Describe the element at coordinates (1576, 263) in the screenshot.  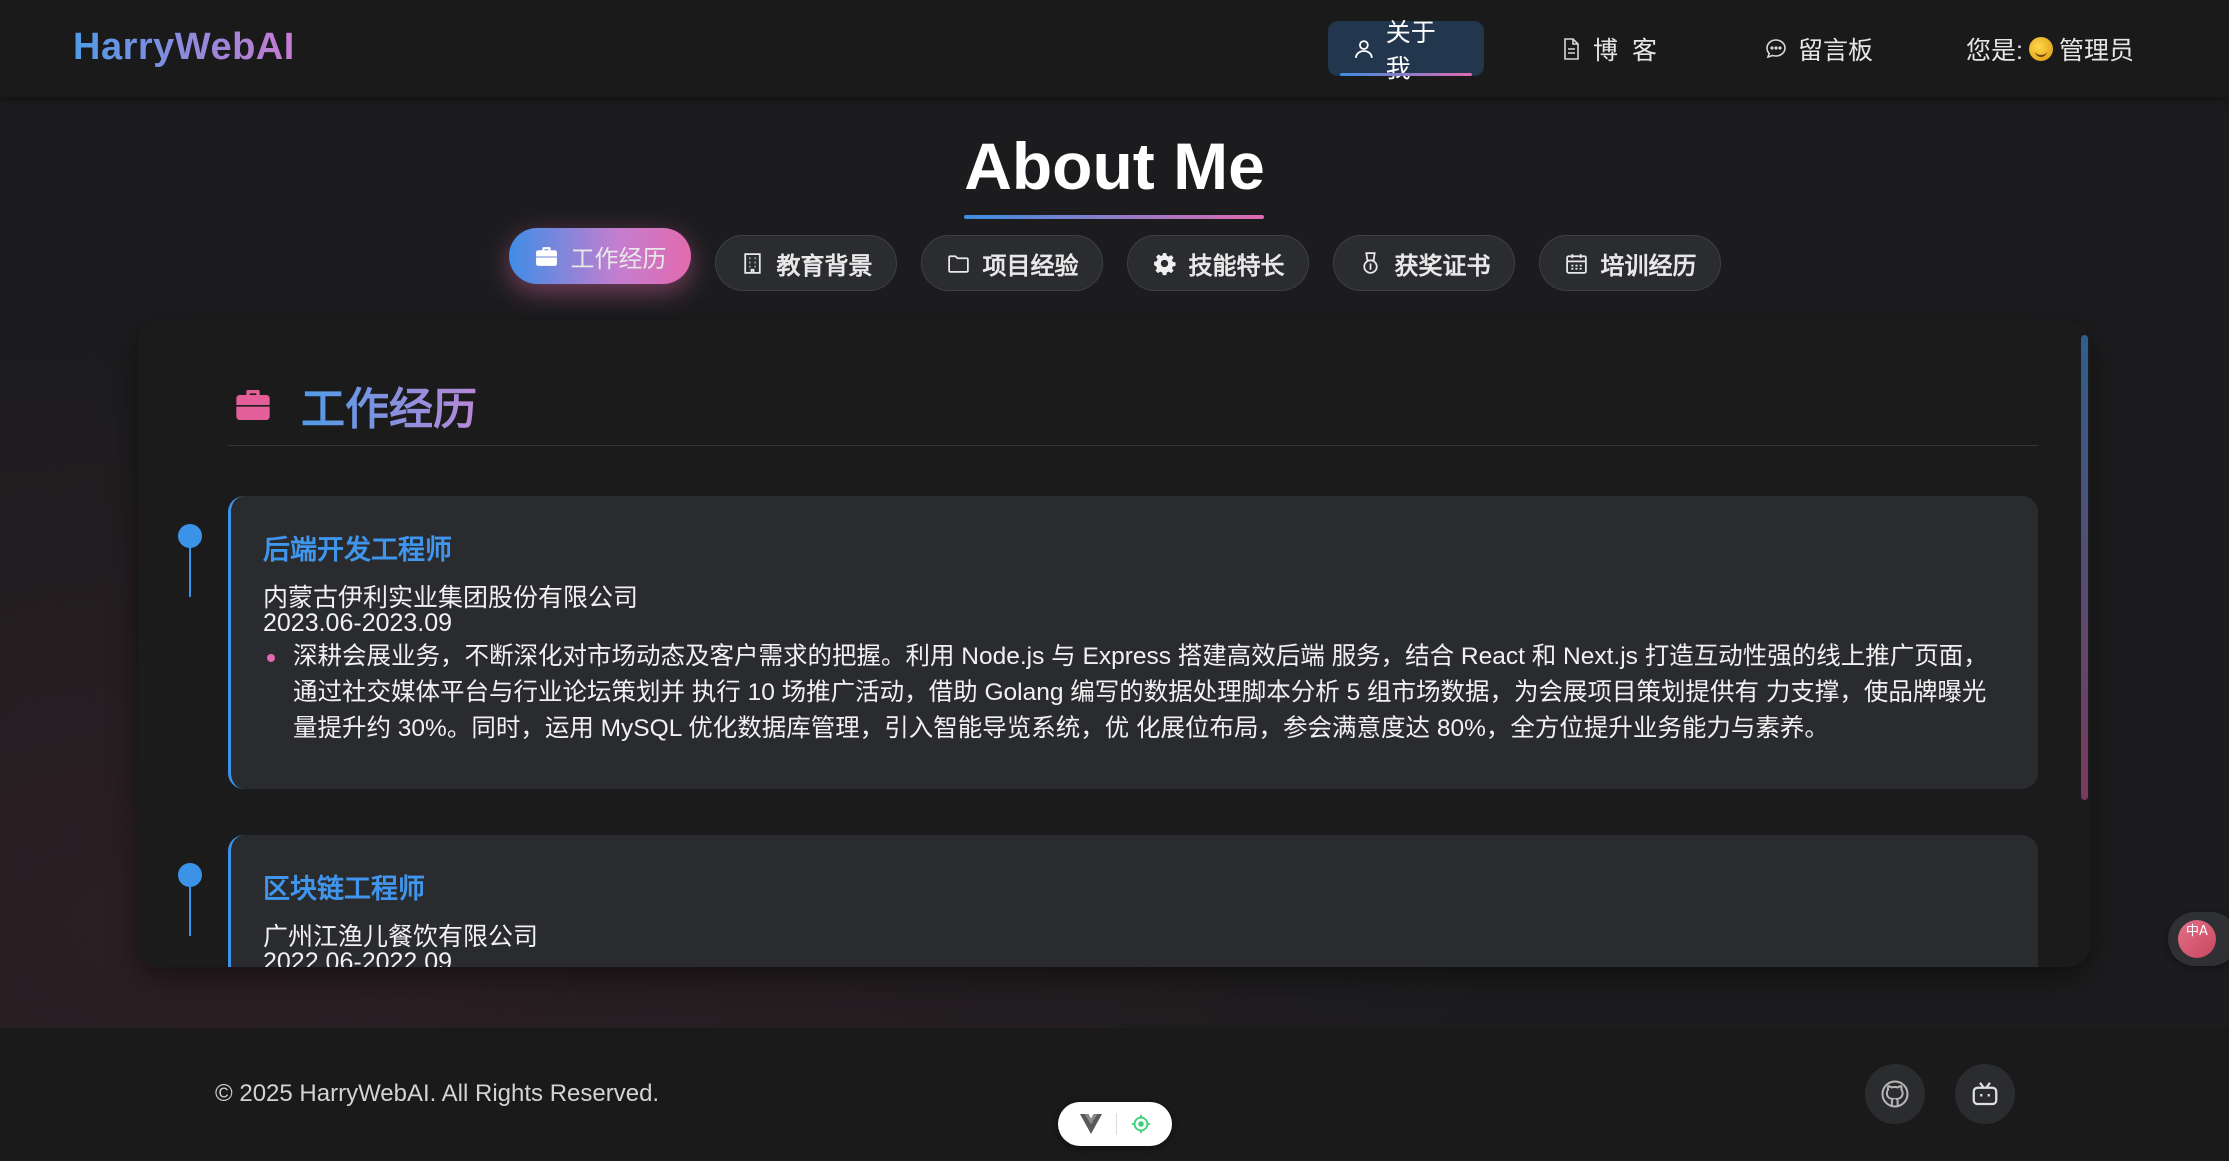
I see `calendar-icon` at that location.